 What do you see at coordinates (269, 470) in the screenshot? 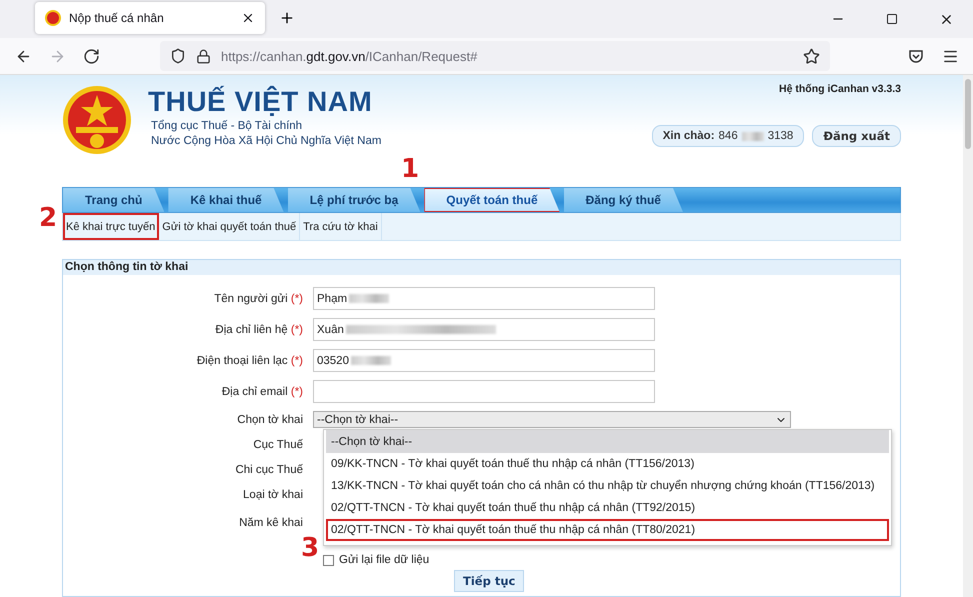
I see `field-label: Chi cục Thuế` at bounding box center [269, 470].